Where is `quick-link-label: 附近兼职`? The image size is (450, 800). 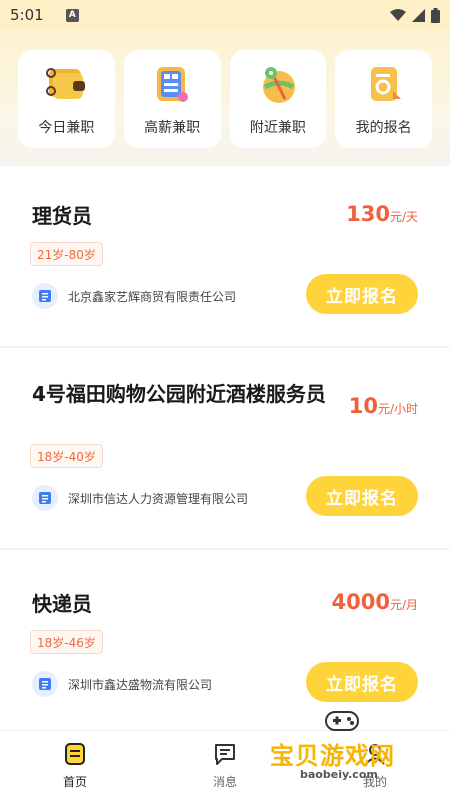 quick-link-label: 附近兼职 is located at coordinates (277, 128).